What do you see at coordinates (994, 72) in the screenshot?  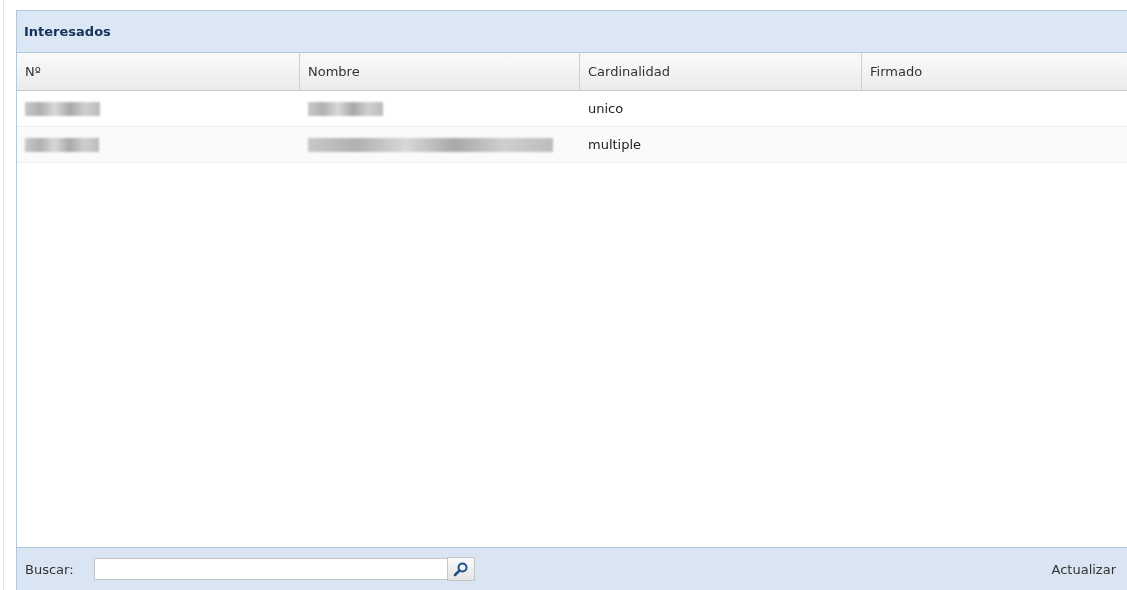 I see `column-header: Firmado` at bounding box center [994, 72].